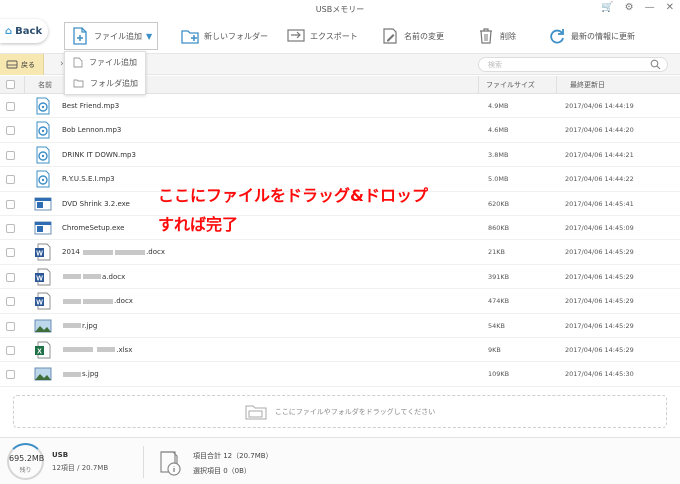  What do you see at coordinates (498, 130) in the screenshot?
I see `file-size: 4.6MB` at bounding box center [498, 130].